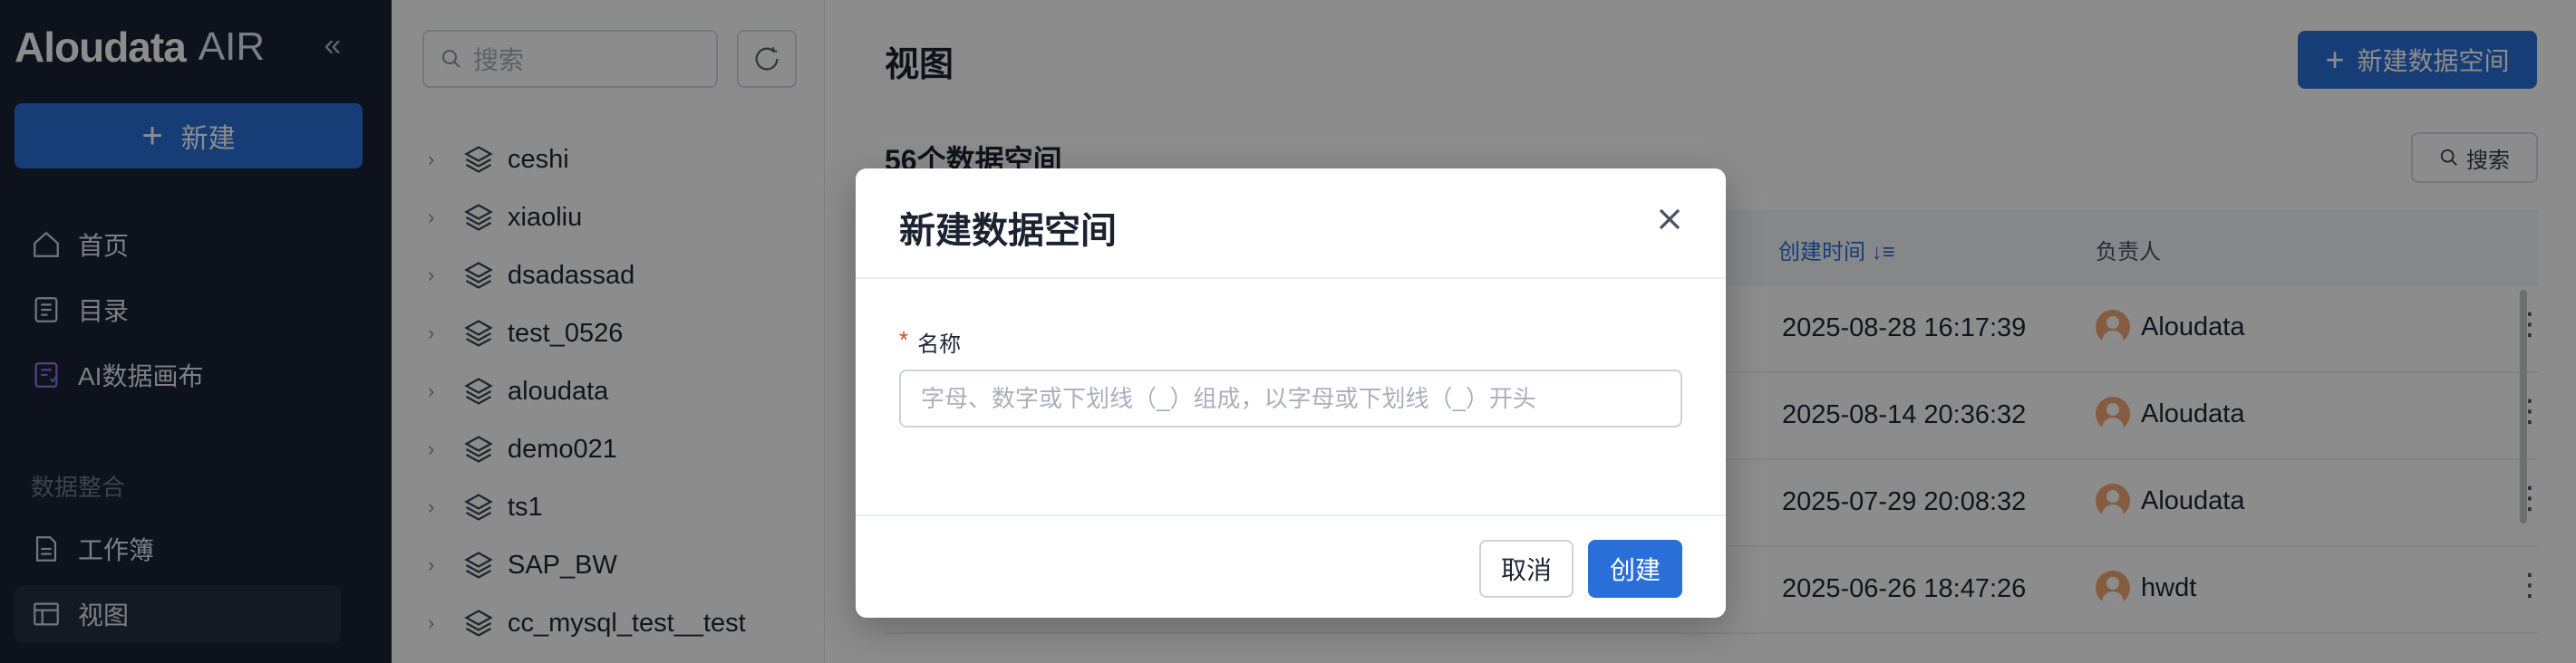  What do you see at coordinates (939, 344) in the screenshot?
I see `name-label-text: 名称` at bounding box center [939, 344].